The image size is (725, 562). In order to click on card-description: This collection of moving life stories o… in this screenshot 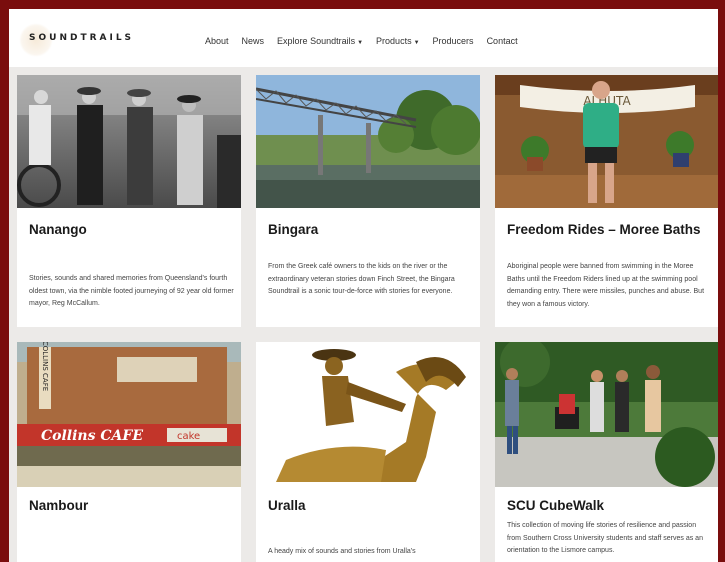, I will do `click(605, 538)`.